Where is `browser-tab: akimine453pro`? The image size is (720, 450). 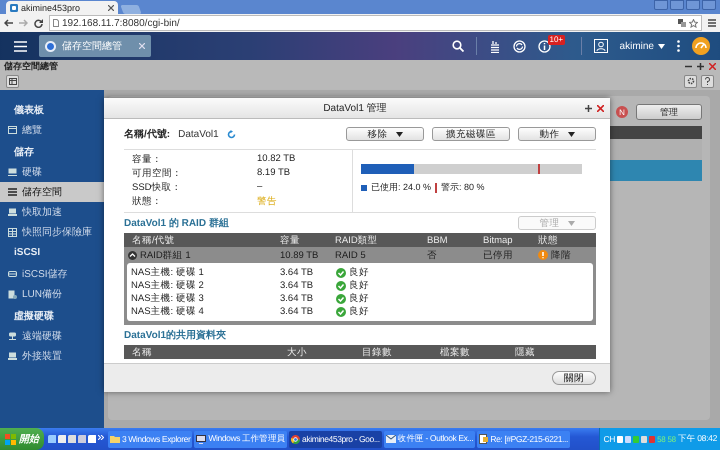 browser-tab: akimine453pro is located at coordinates (62, 7).